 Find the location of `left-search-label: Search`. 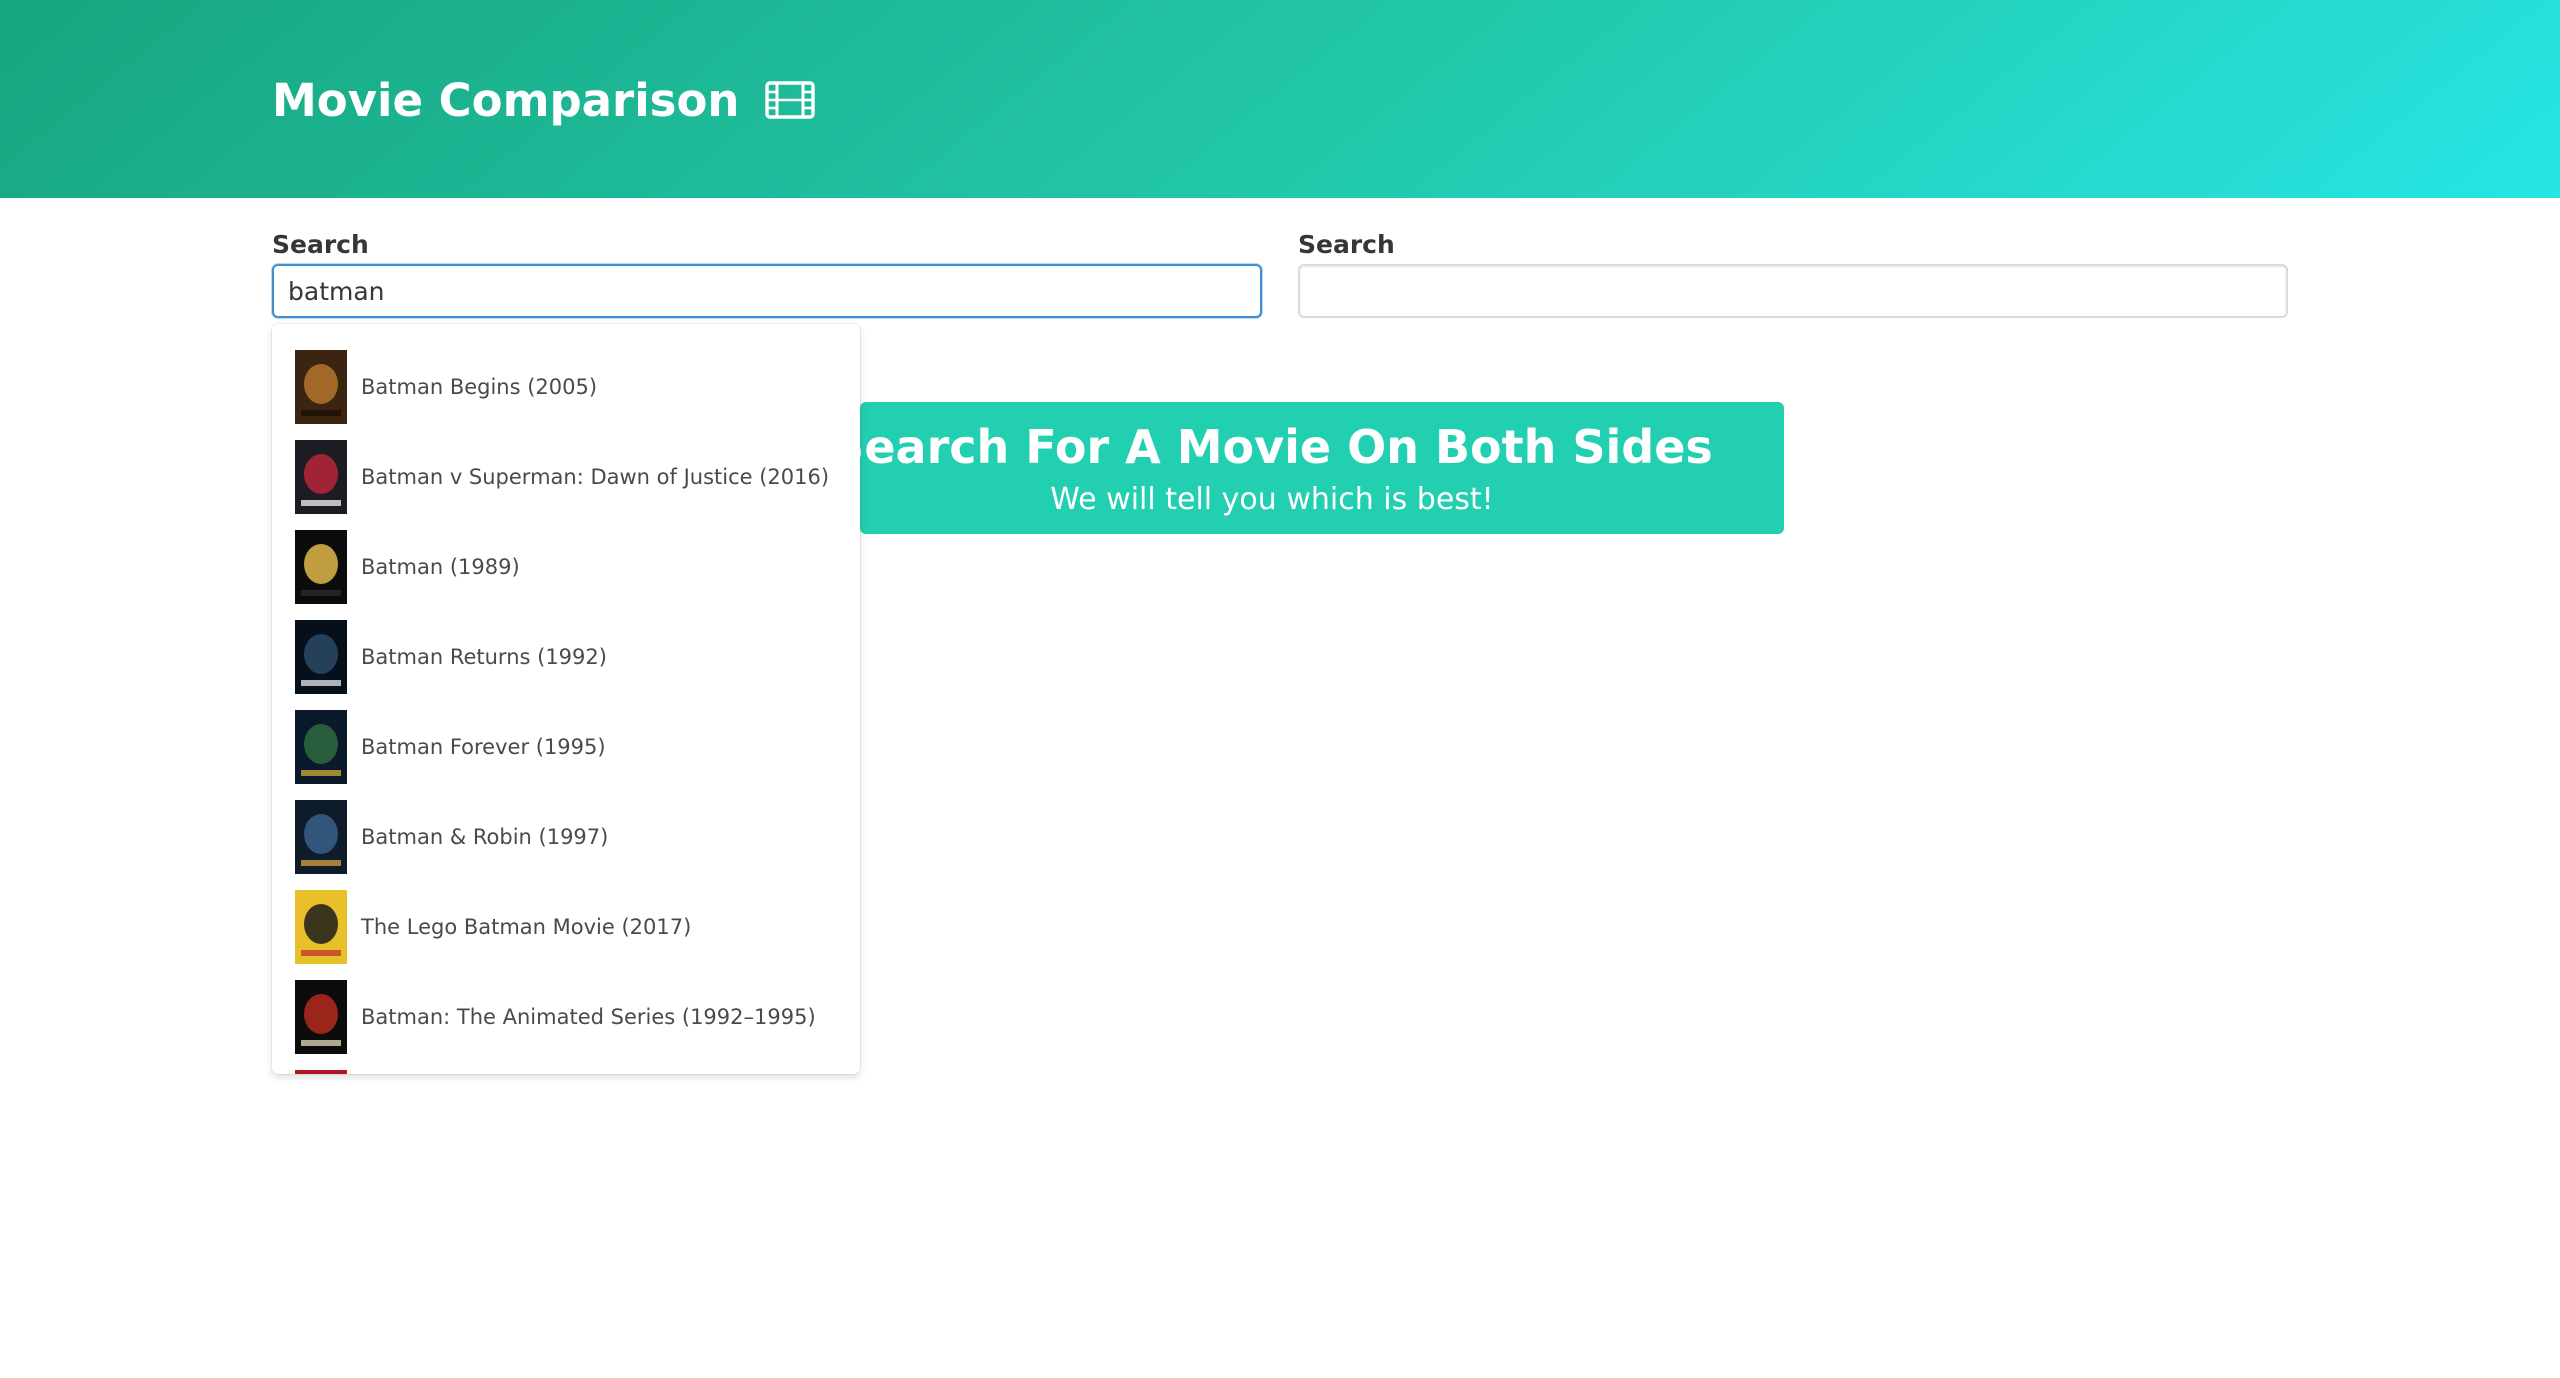

left-search-label: Search is located at coordinates (320, 244).